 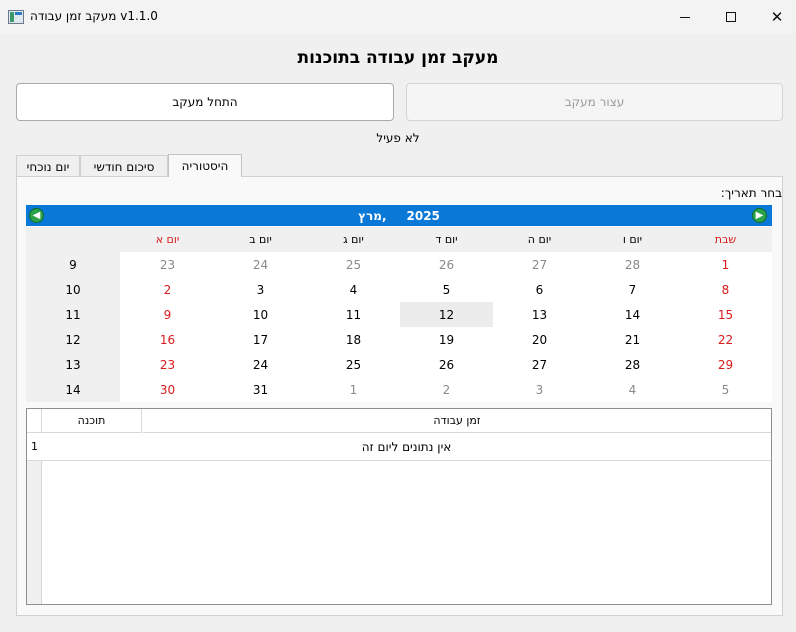 What do you see at coordinates (353, 339) in the screenshot?
I see `calendar-day-cell: 18` at bounding box center [353, 339].